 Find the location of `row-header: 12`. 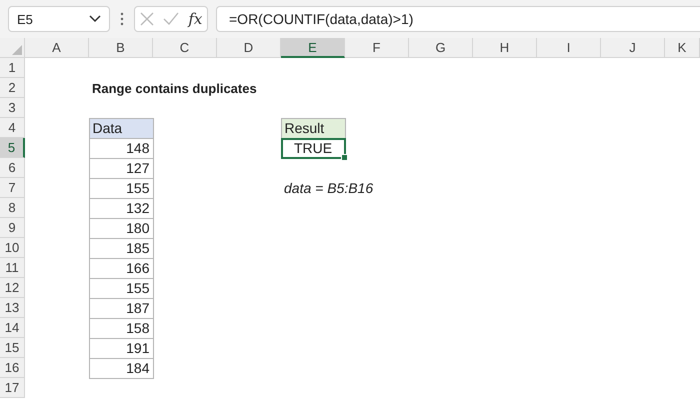

row-header: 12 is located at coordinates (12, 288).